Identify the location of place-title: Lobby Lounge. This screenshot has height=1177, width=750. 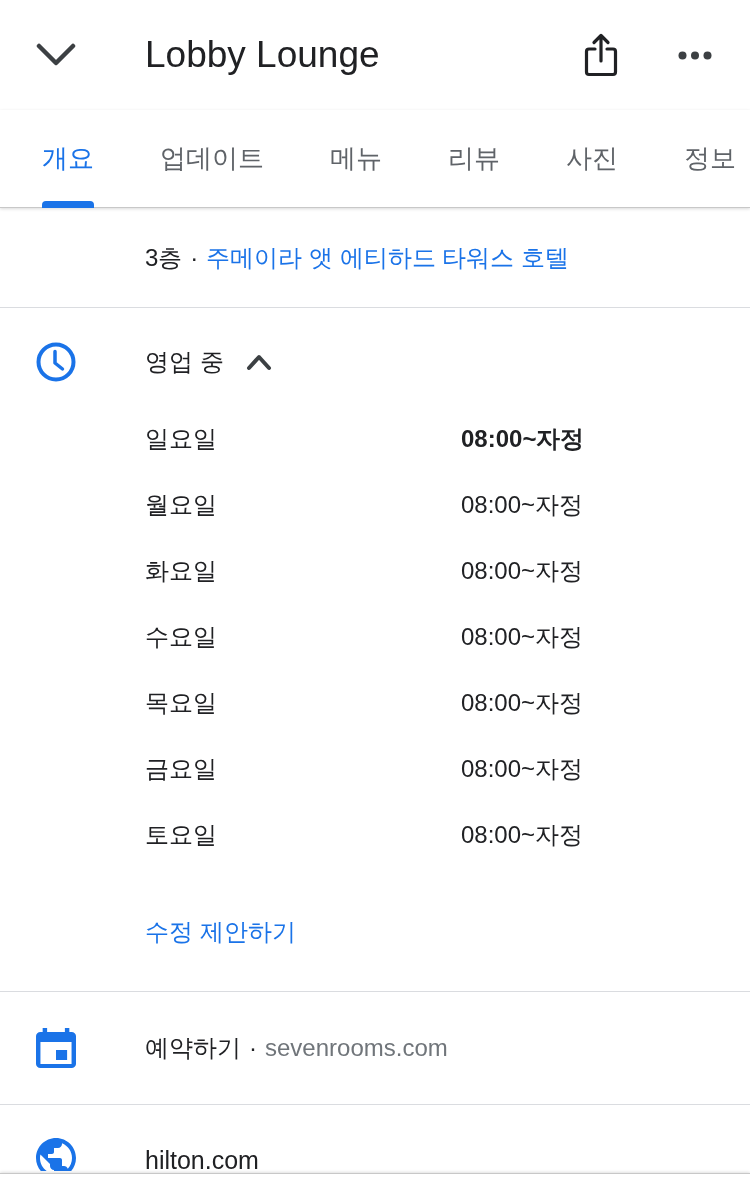
(263, 55).